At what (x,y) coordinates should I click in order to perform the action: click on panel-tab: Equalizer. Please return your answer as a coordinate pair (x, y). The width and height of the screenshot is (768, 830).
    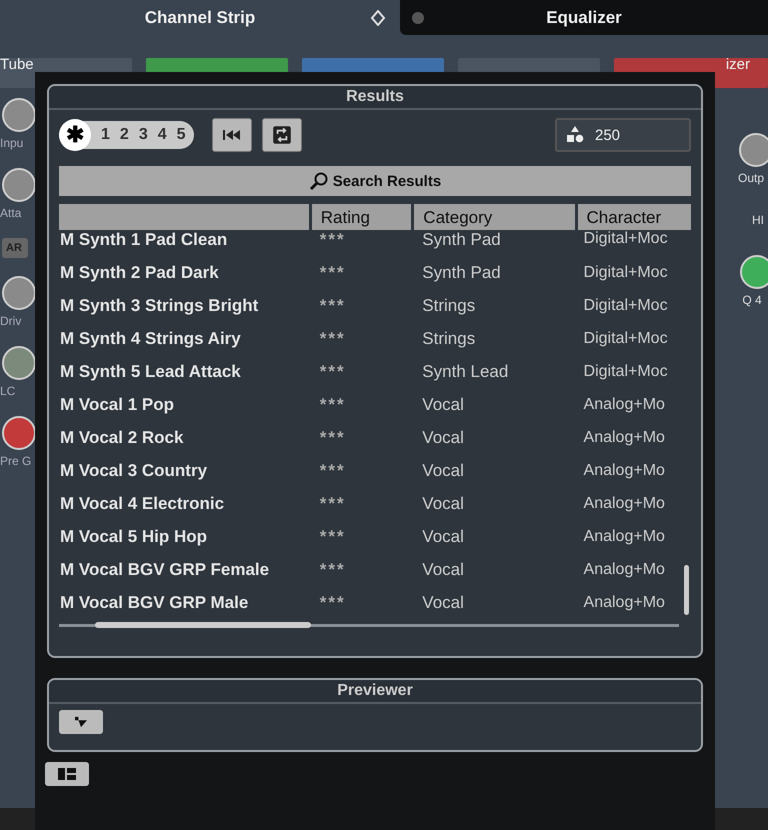
    Looking at the image, I should click on (584, 17).